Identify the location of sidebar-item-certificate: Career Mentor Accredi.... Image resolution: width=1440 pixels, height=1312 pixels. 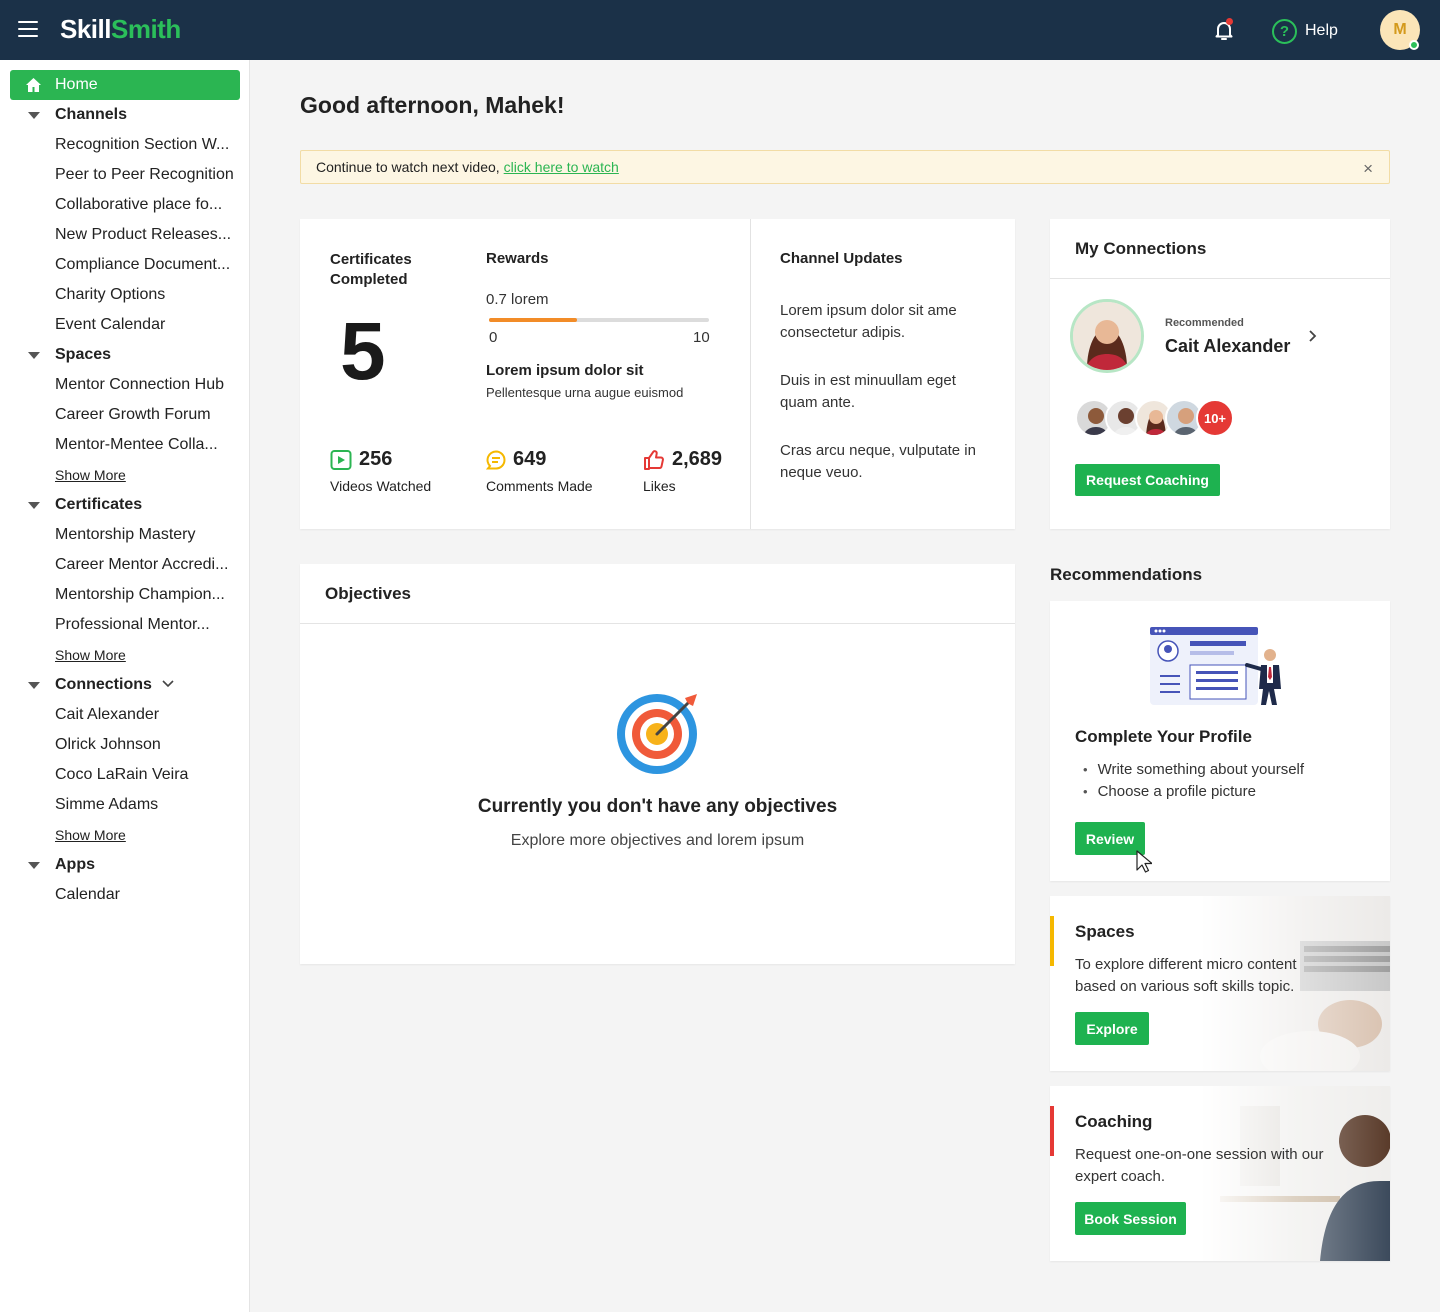
(147, 565).